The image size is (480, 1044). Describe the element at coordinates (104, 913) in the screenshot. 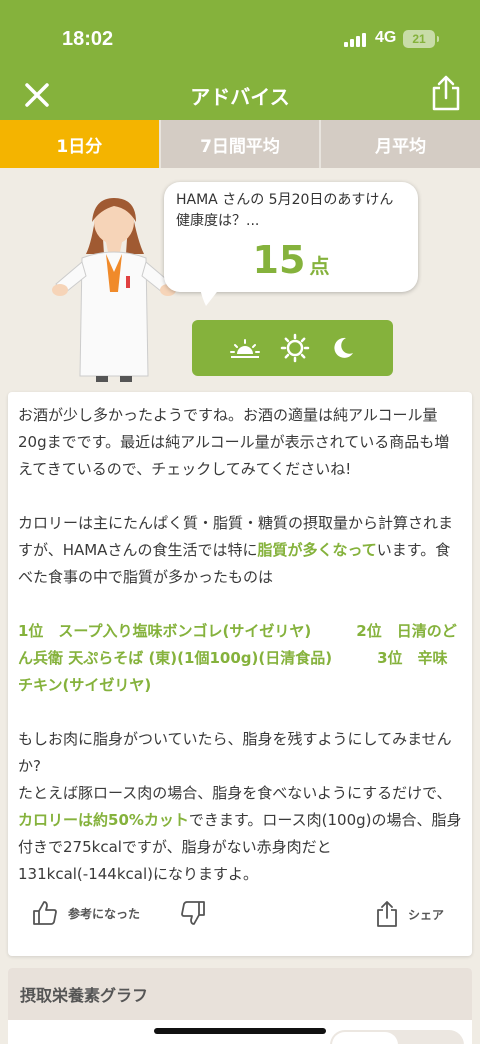

I see `helpful-label: 参考になった` at that location.